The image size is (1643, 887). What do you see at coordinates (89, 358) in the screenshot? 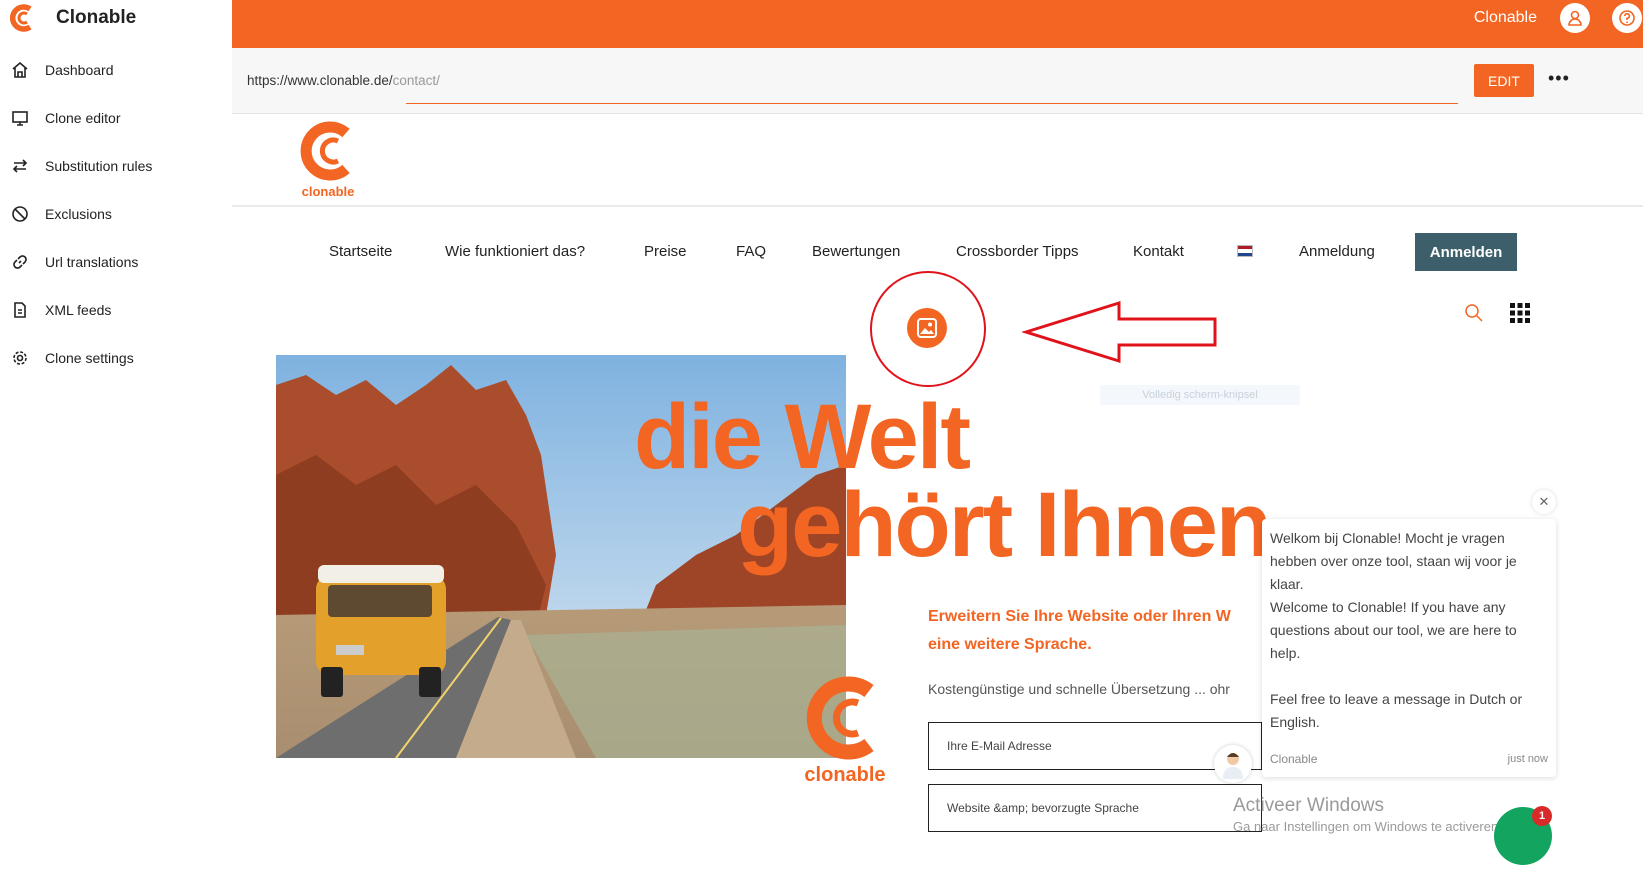
I see `sidebar-item-label: Clone settings` at bounding box center [89, 358].